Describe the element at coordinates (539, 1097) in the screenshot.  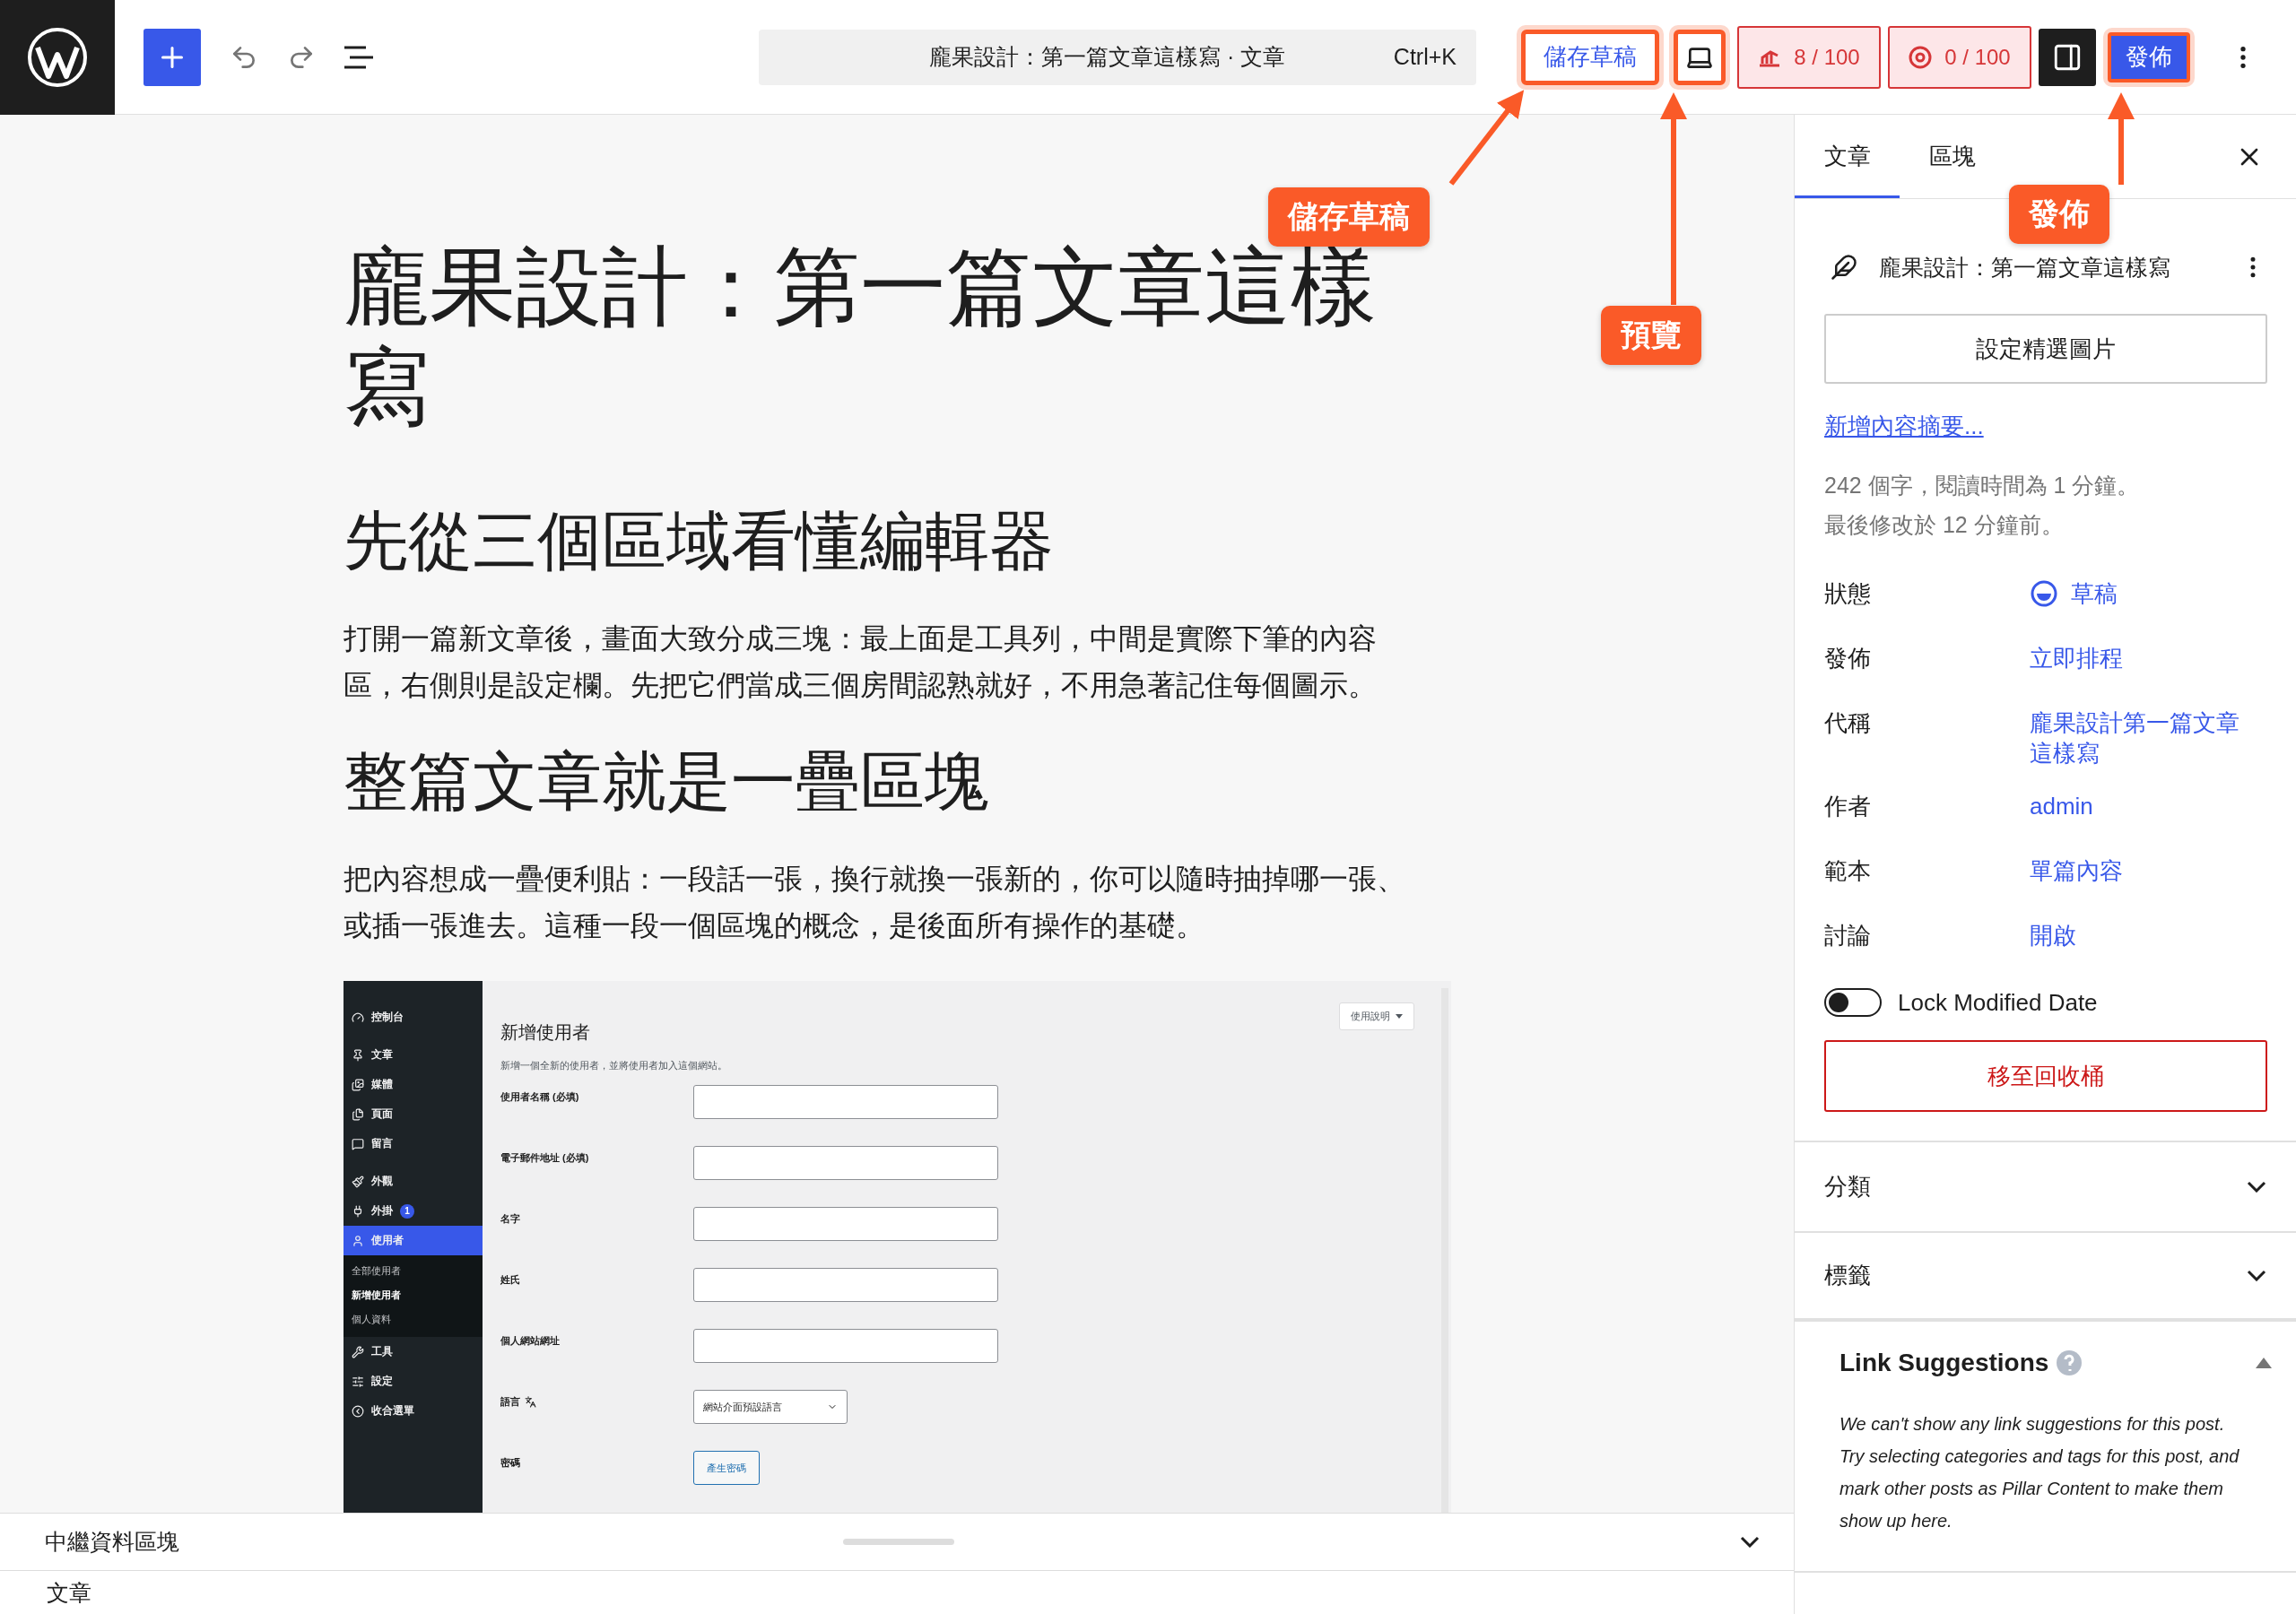
I see `field-label: 使用者名稱 (必填)` at that location.